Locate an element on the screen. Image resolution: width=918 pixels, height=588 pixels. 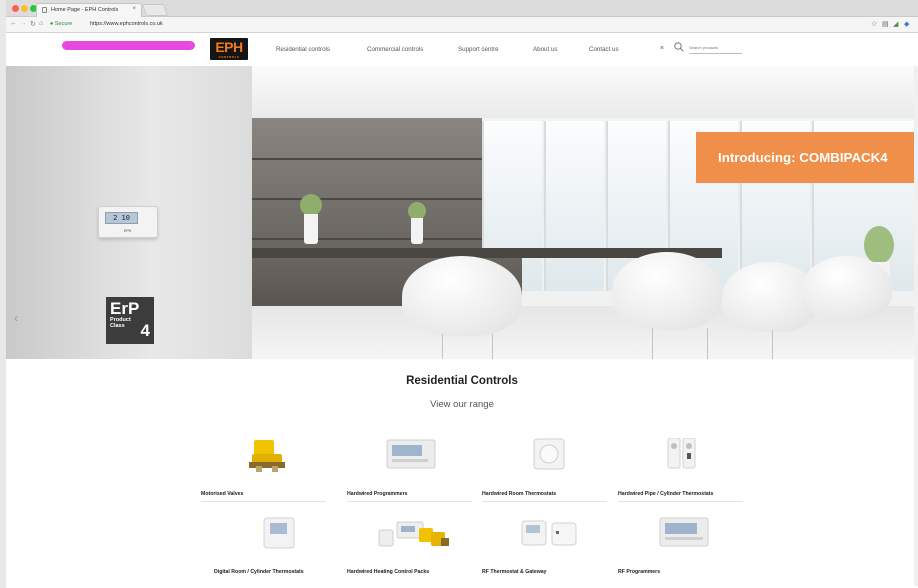
product-label: RF Thermostat & Gateway is located at coordinates (514, 572).